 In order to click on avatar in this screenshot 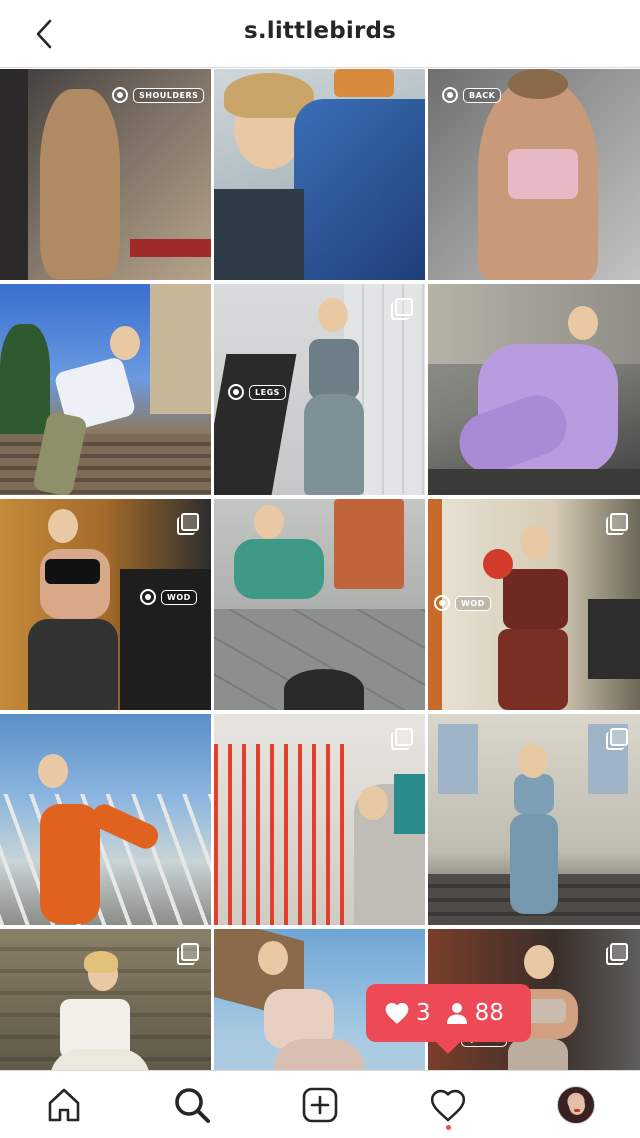, I will do `click(576, 1105)`.